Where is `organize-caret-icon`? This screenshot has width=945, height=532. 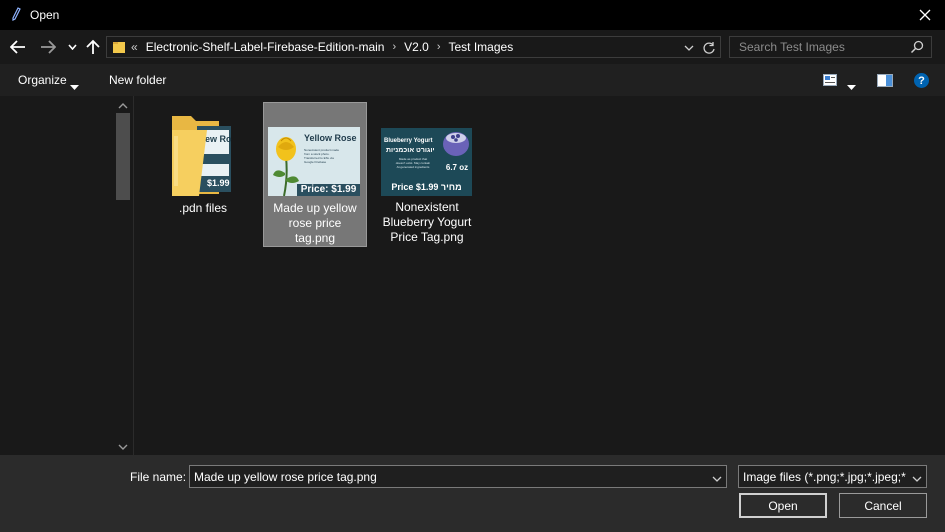
organize-caret-icon is located at coordinates (74, 86).